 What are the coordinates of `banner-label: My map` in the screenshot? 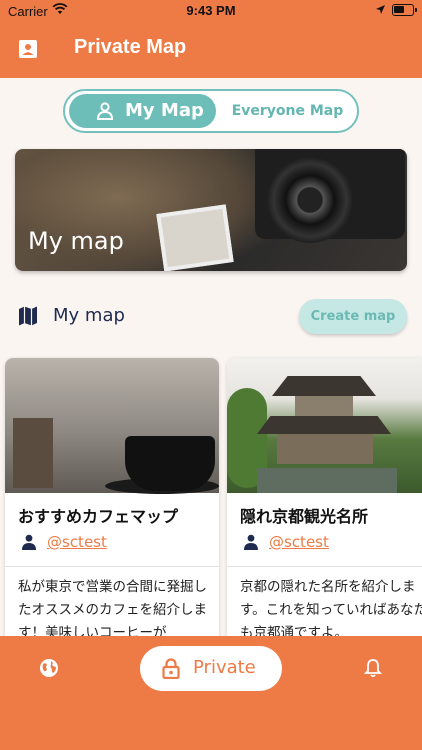 It's located at (76, 241).